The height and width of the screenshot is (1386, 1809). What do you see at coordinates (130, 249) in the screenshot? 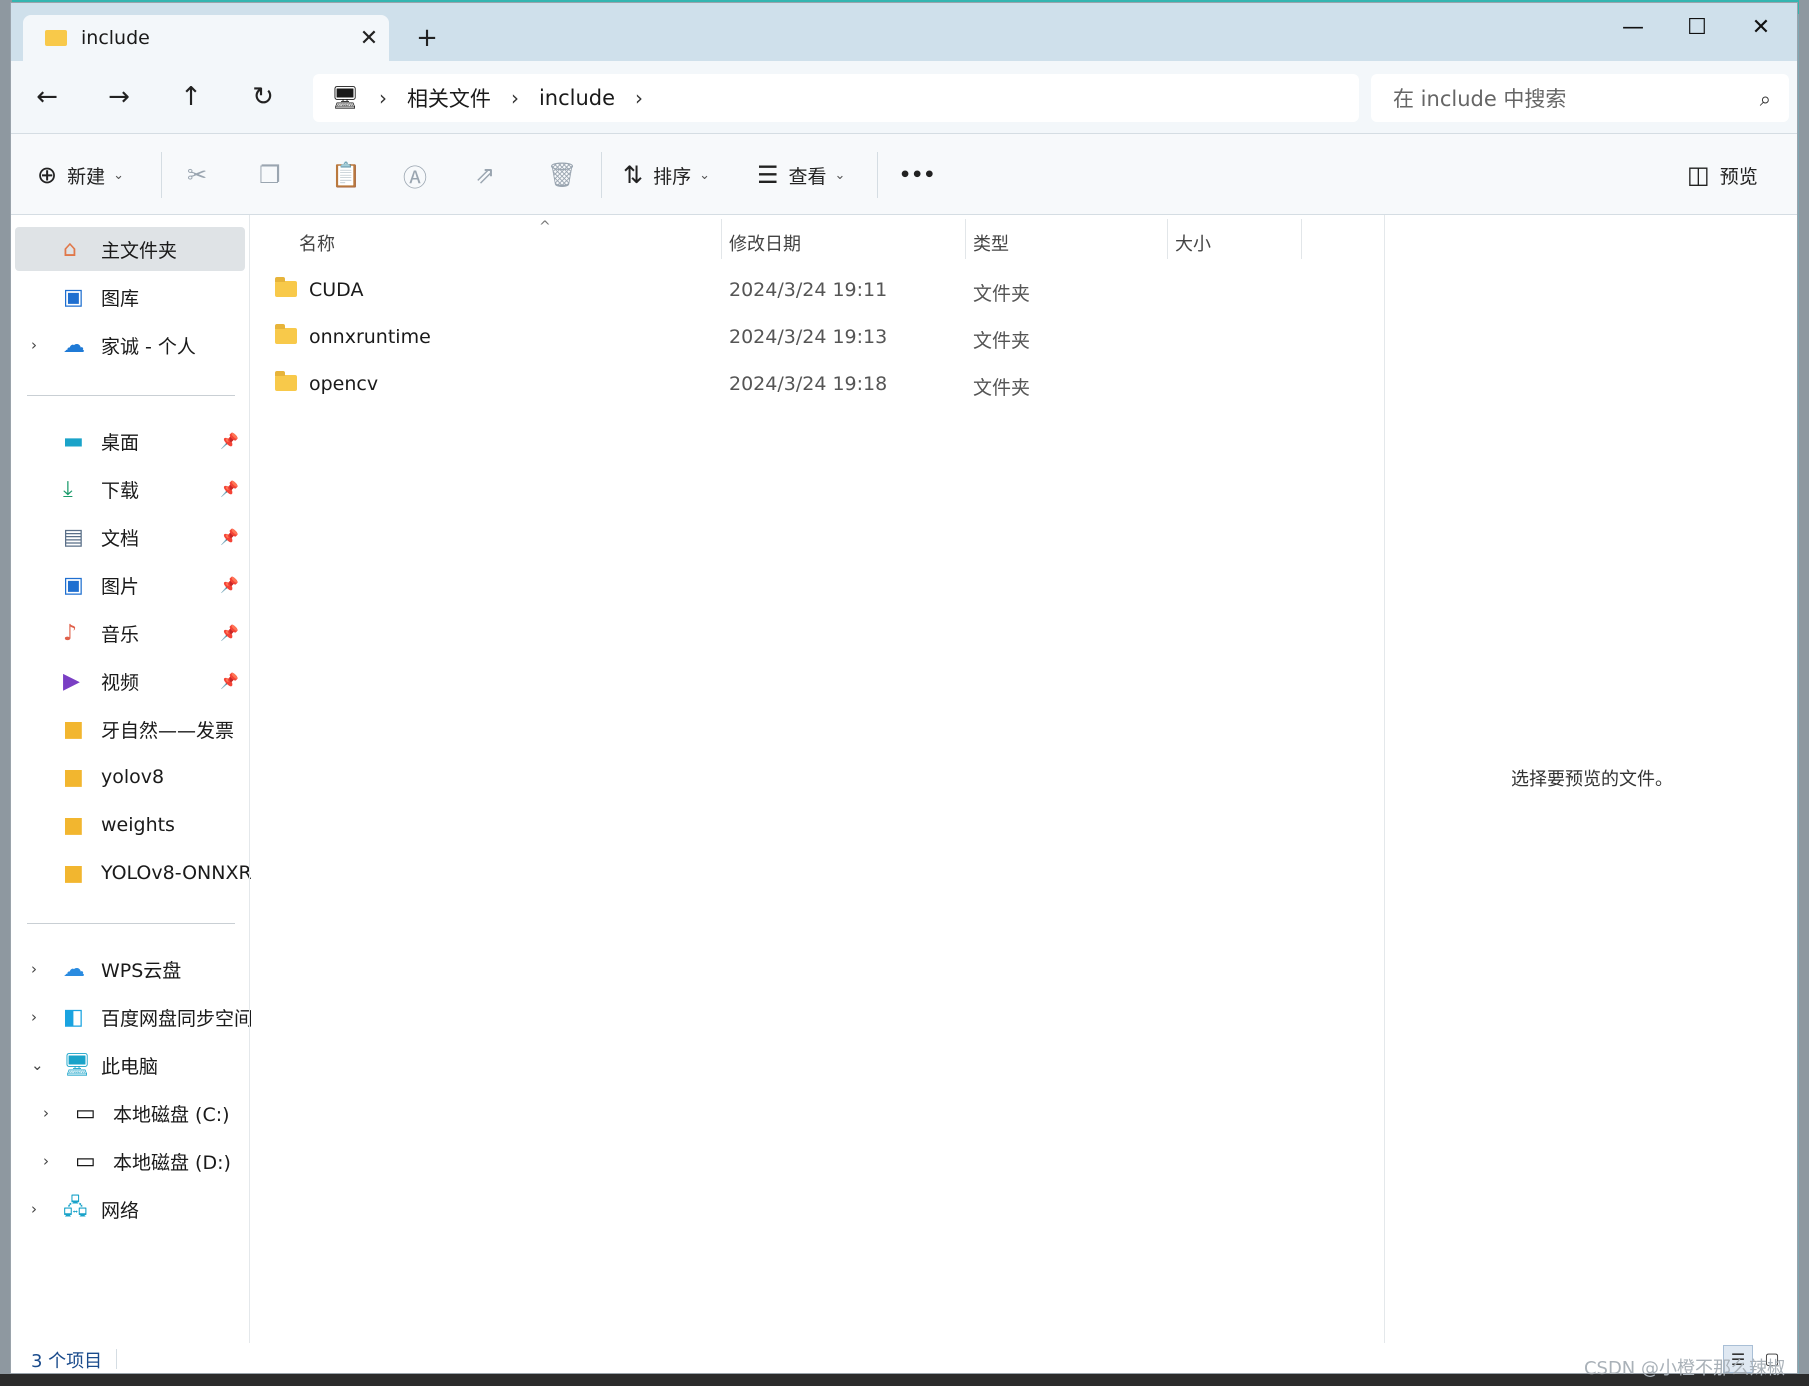
I see `sidebar-item-home: ⌂ 主文件夹` at bounding box center [130, 249].